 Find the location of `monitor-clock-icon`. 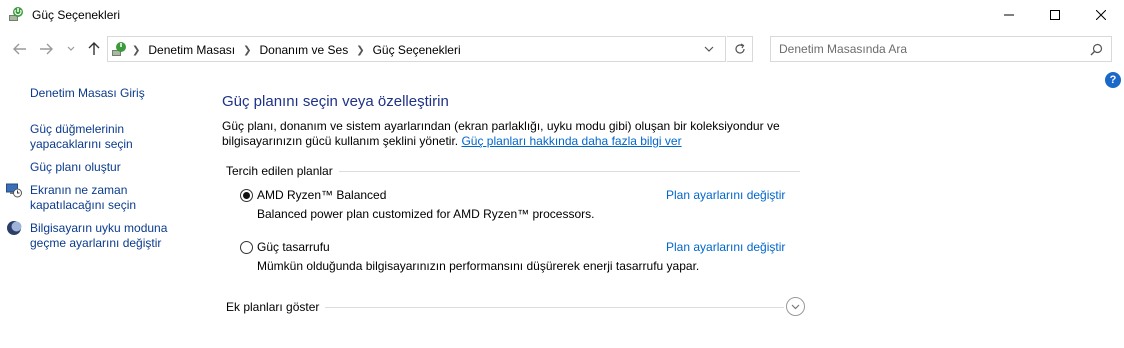

monitor-clock-icon is located at coordinates (14, 190).